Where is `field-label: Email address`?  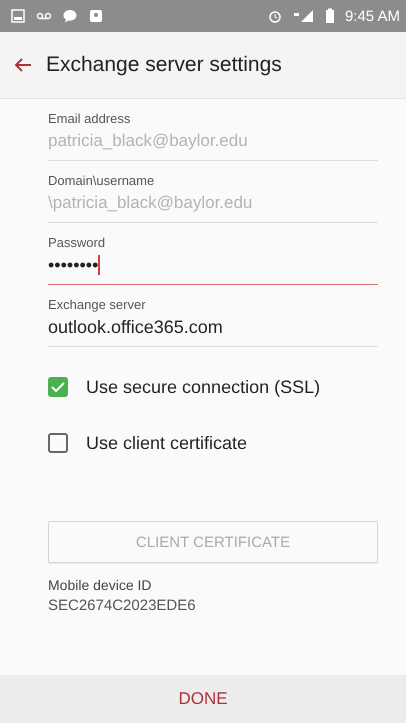 field-label: Email address is located at coordinates (90, 118).